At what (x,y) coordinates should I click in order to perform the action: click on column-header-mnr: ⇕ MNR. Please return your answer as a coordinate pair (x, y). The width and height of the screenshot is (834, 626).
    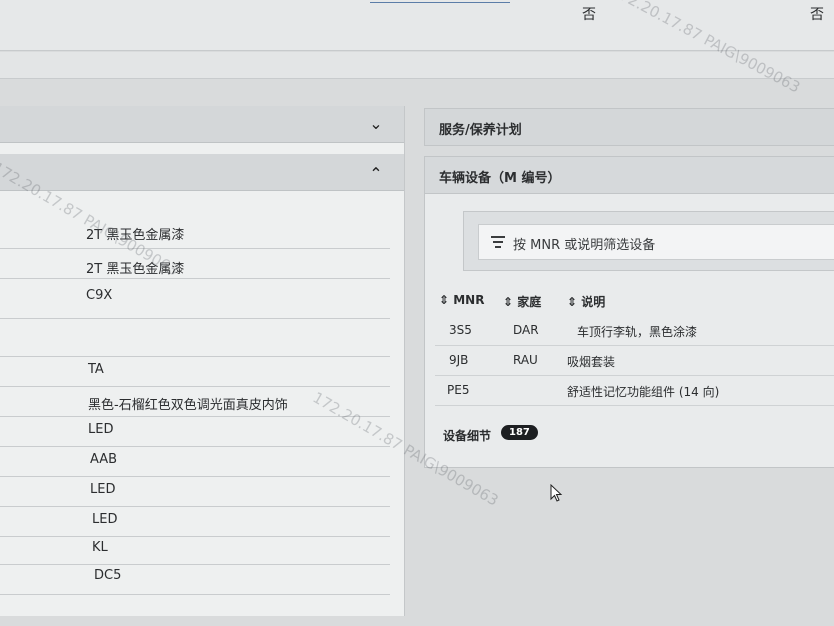
    Looking at the image, I should click on (461, 300).